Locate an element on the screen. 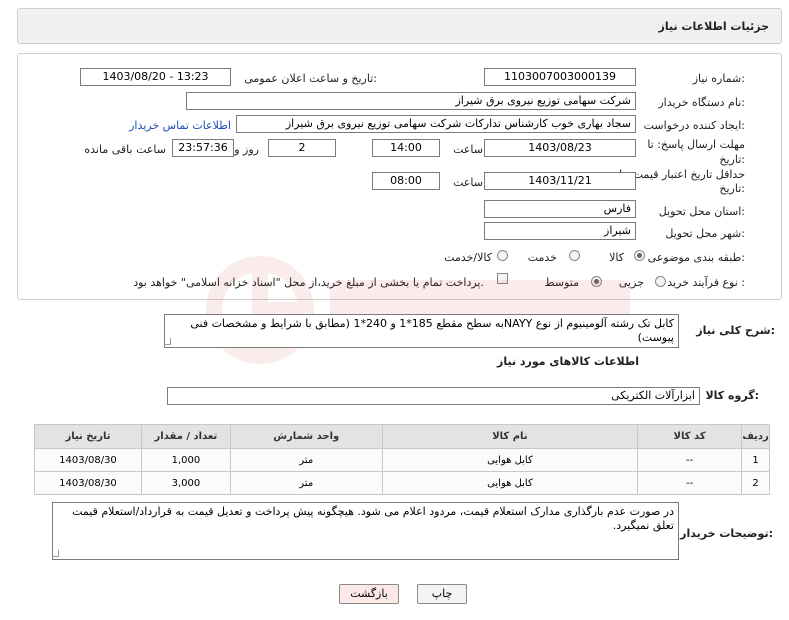 The image size is (789, 620). cell-qty: 1,000 is located at coordinates (185, 460).